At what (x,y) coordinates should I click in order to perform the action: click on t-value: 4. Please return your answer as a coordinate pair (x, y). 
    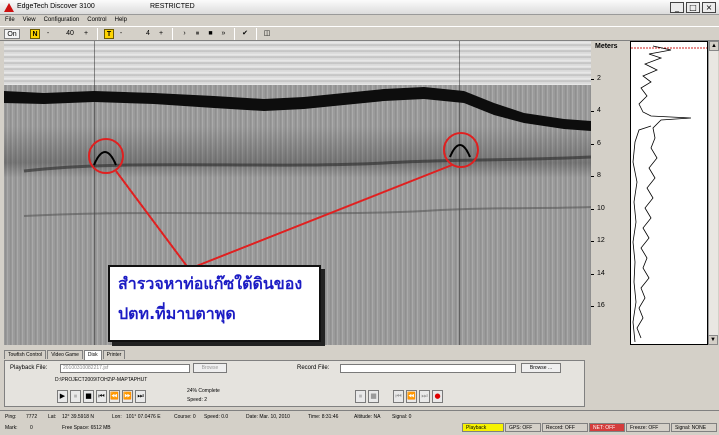
    Looking at the image, I should click on (148, 33).